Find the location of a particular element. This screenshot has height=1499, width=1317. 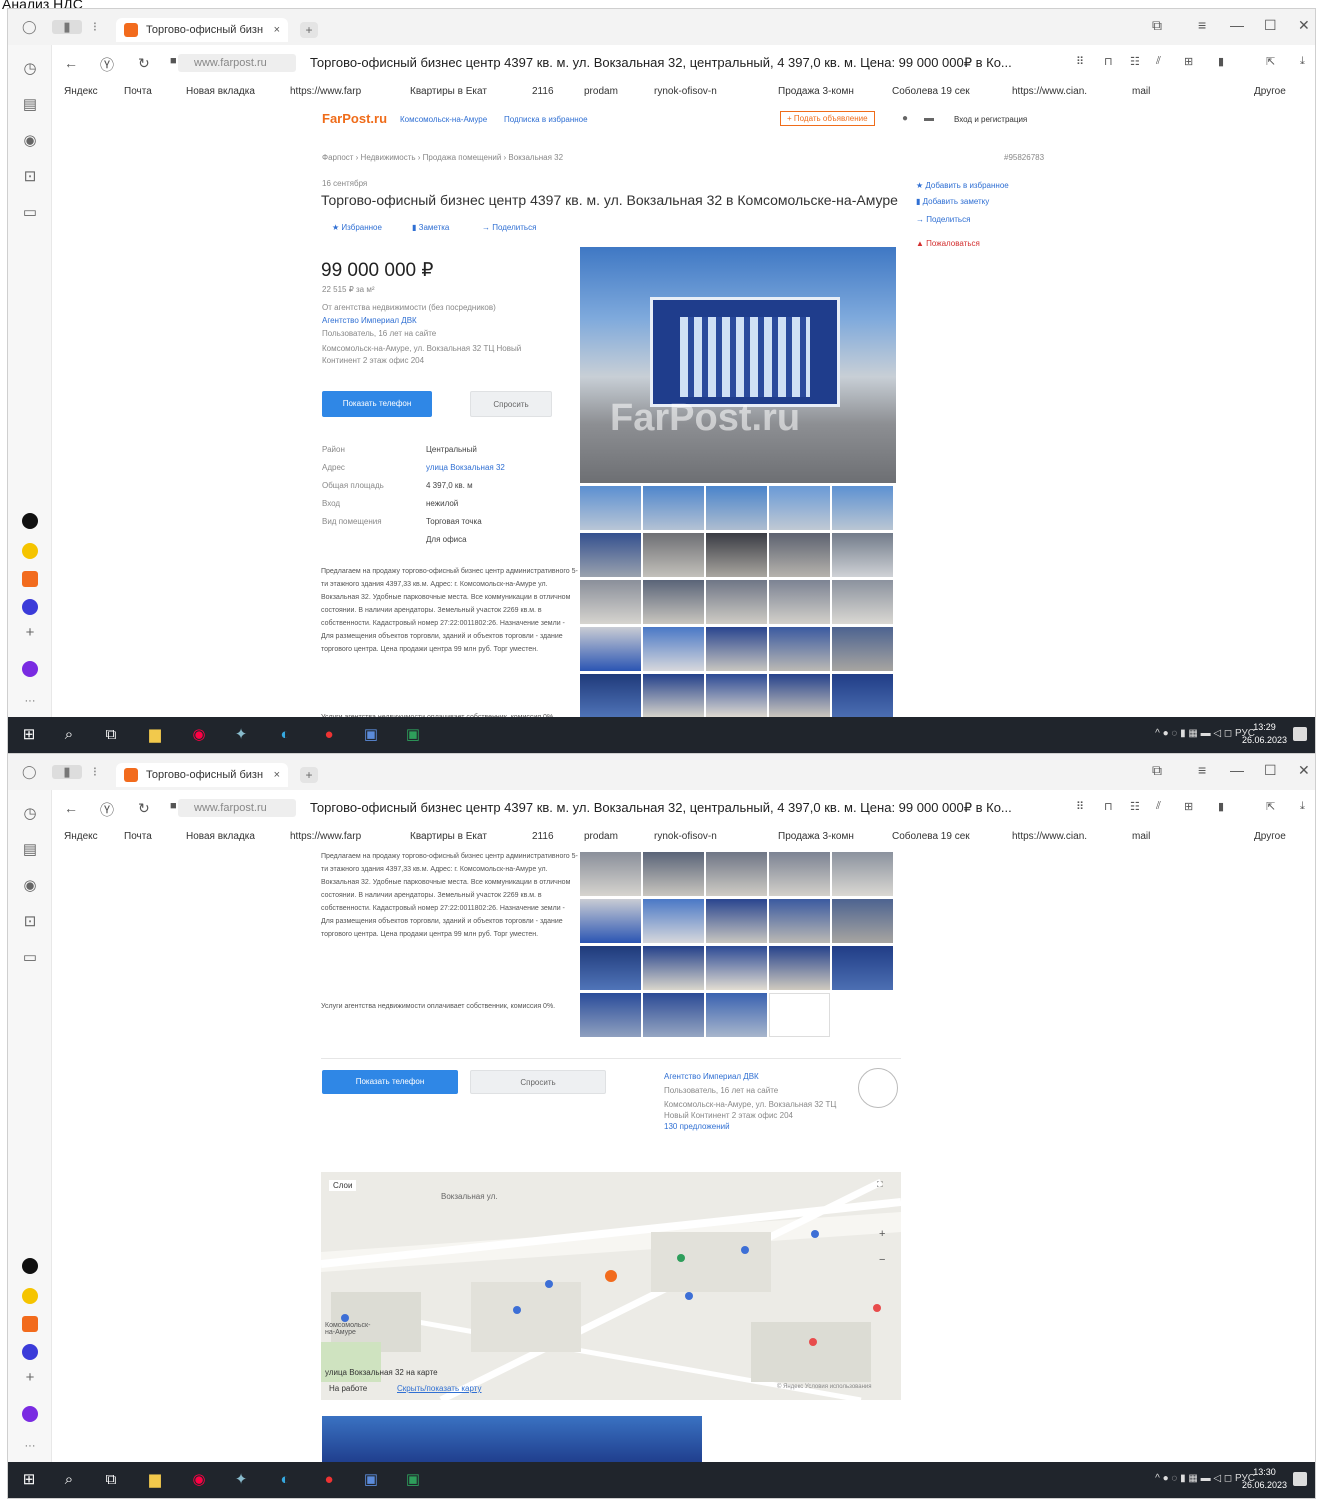

agency-name: Агентство Империал ДВК is located at coordinates (711, 1076).